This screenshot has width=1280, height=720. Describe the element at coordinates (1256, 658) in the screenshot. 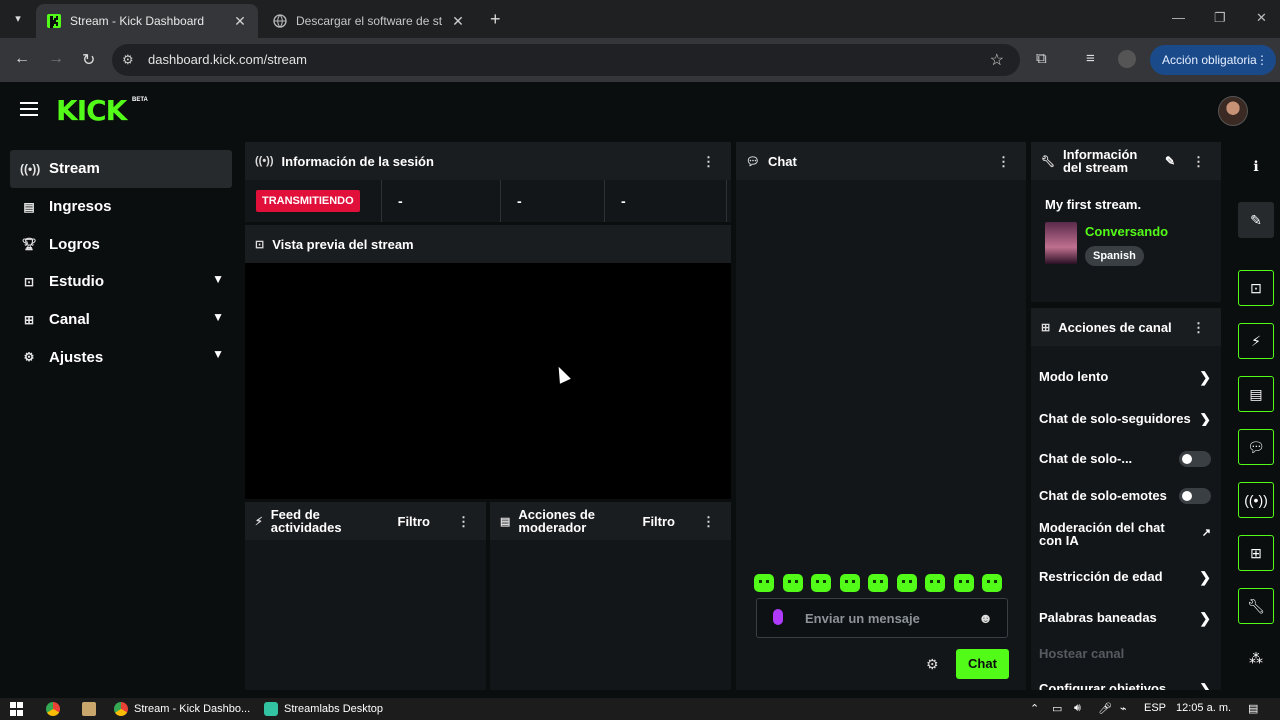

I see `apps-icon: ⁂` at that location.